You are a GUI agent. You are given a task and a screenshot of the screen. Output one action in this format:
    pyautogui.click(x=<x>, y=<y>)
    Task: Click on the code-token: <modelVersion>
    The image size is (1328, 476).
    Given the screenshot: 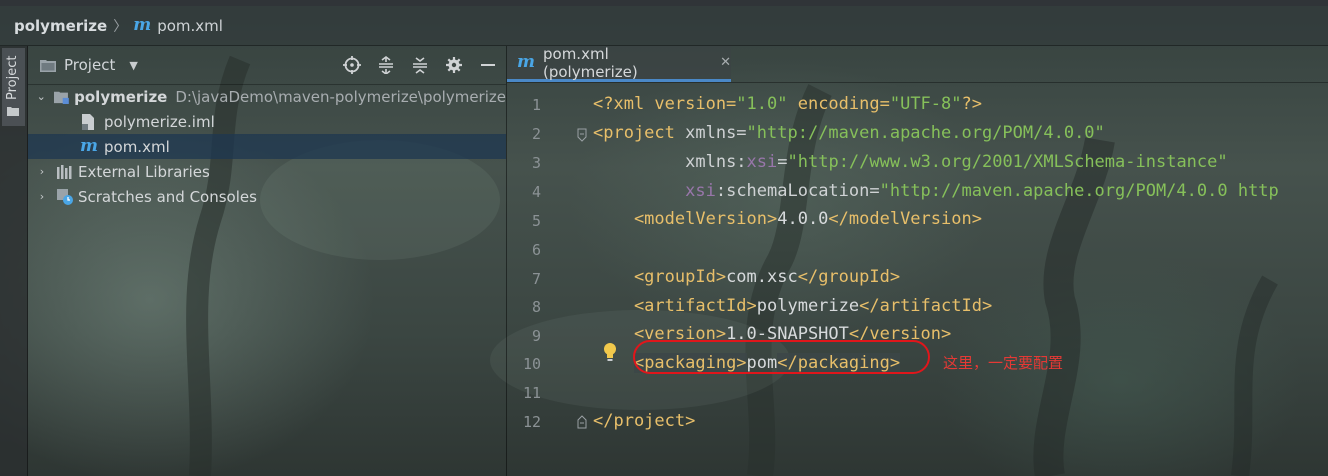 What is the action you would take?
    pyautogui.click(x=685, y=219)
    